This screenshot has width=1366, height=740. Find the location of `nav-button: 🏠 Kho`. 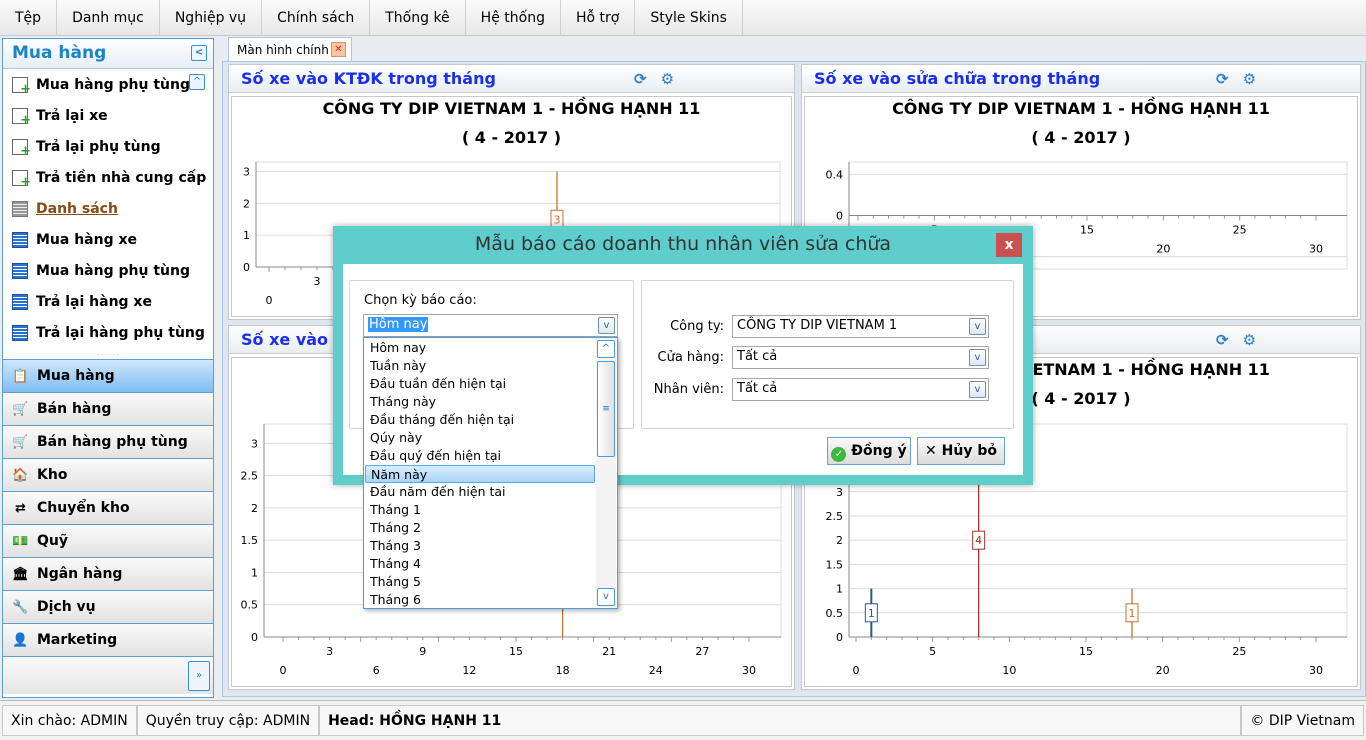

nav-button: 🏠 Kho is located at coordinates (108, 474).